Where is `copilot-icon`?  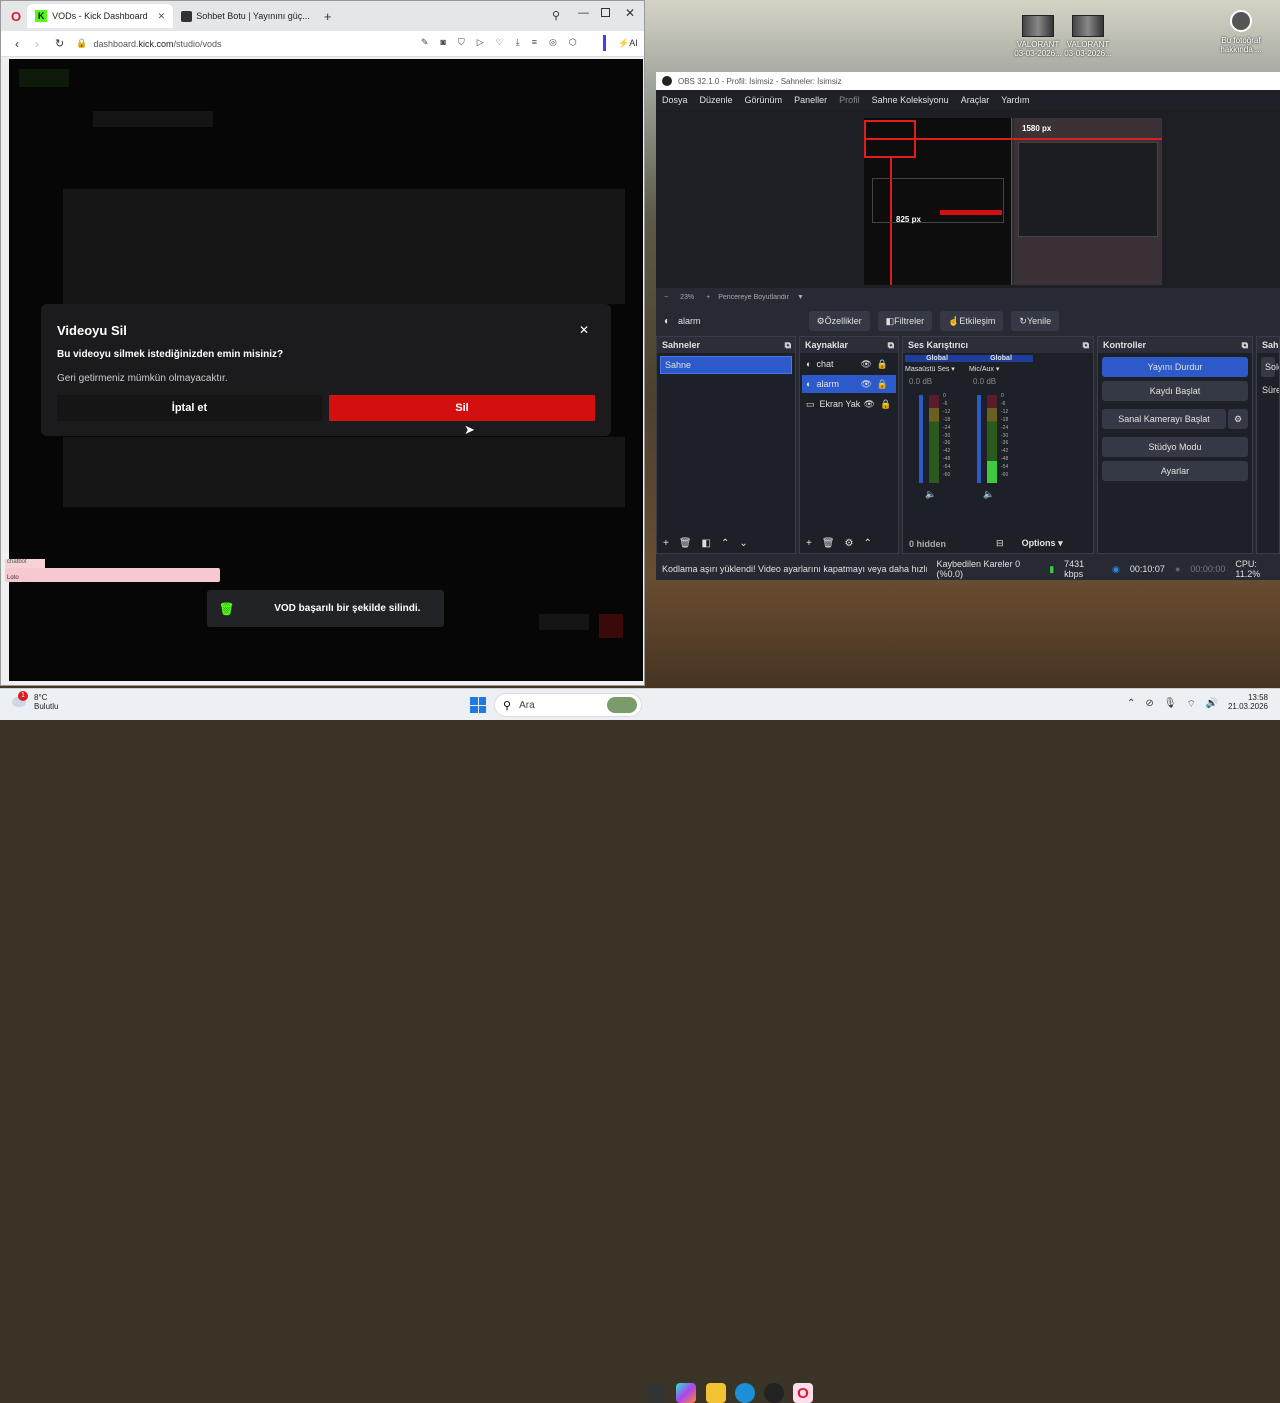
copilot-icon is located at coordinates (686, 1393).